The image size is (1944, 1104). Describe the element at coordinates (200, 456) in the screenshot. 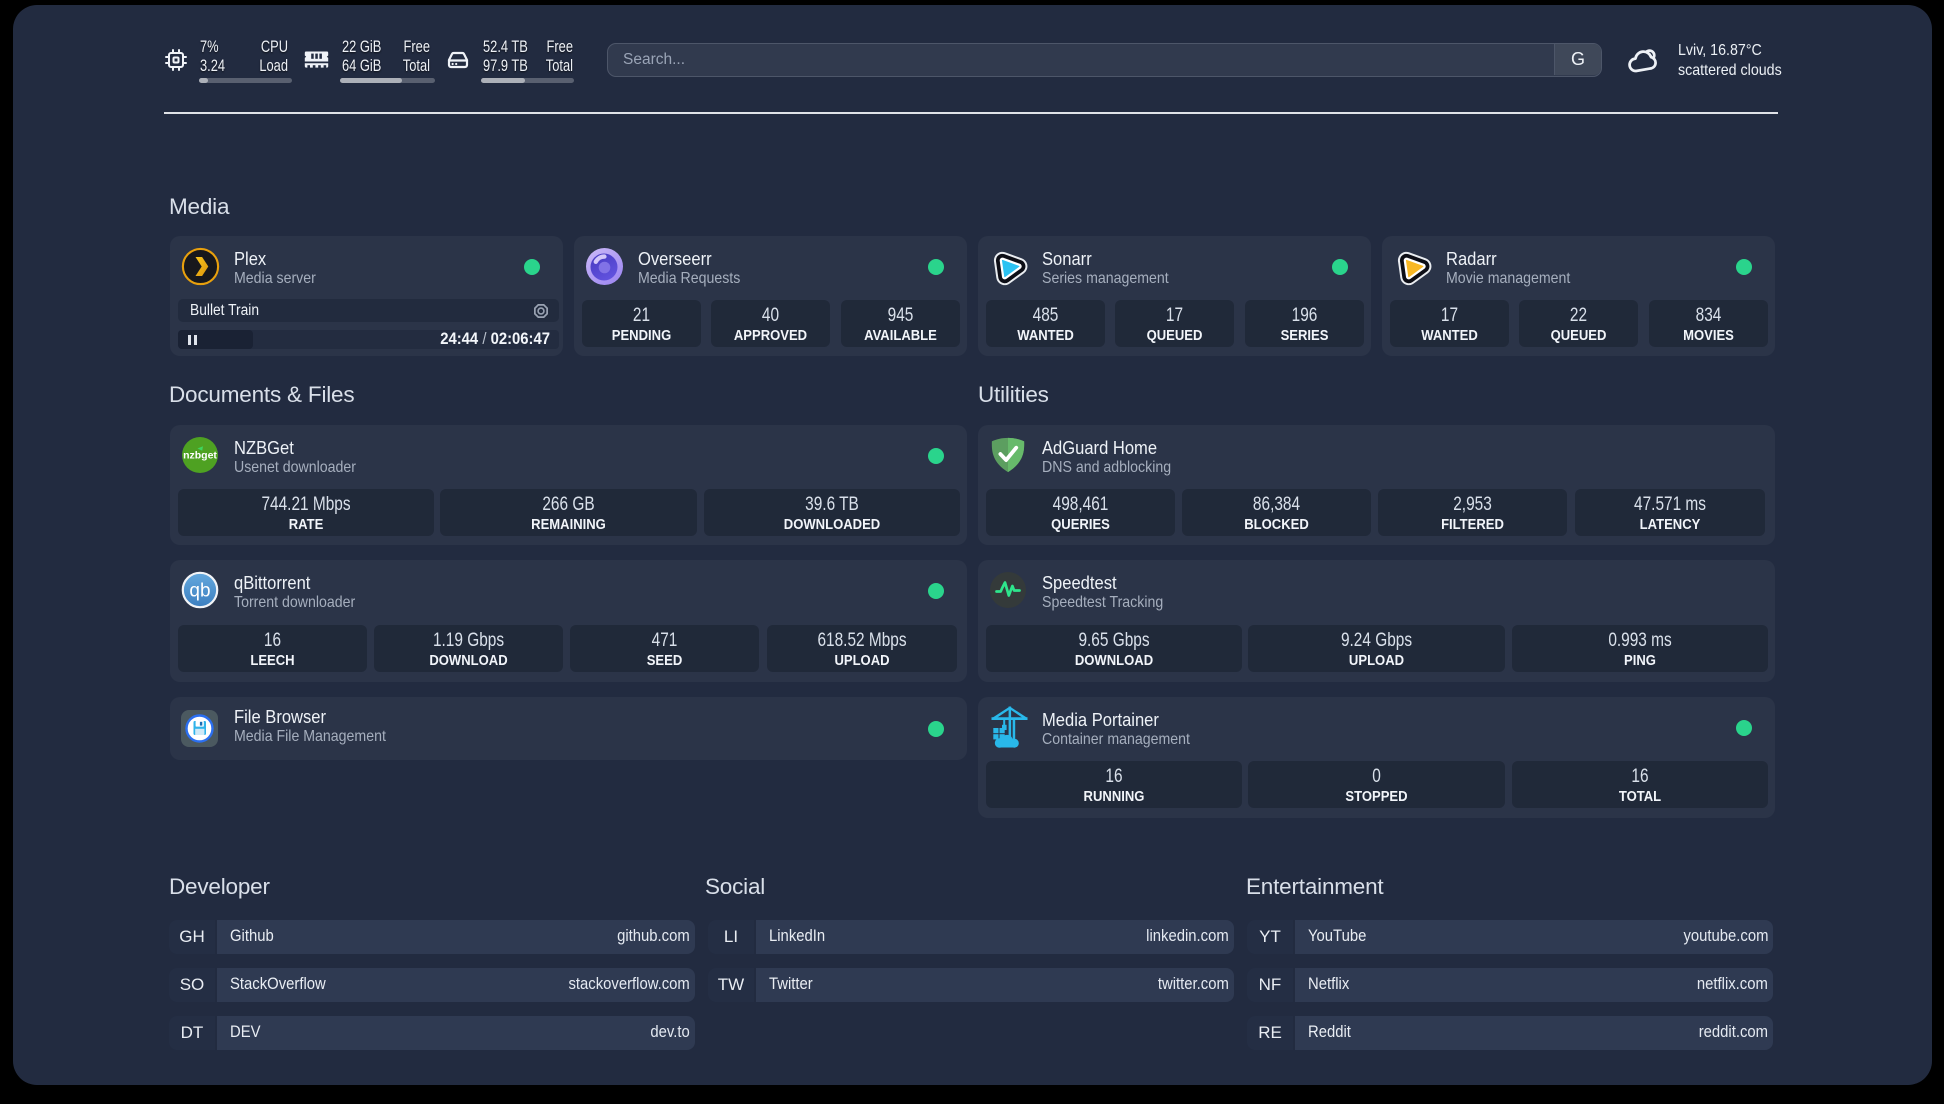

I see `svg-text: nzbget` at that location.